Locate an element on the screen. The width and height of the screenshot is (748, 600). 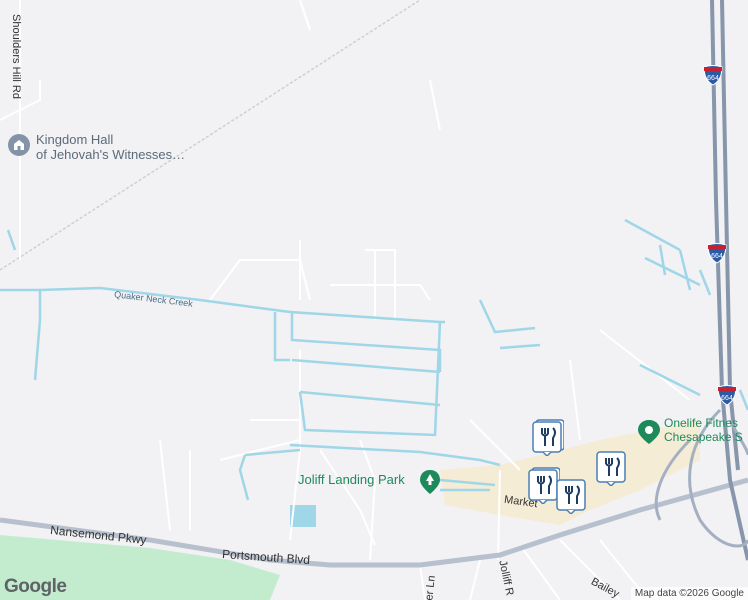
fitness-marker-icon is located at coordinates (649, 432).